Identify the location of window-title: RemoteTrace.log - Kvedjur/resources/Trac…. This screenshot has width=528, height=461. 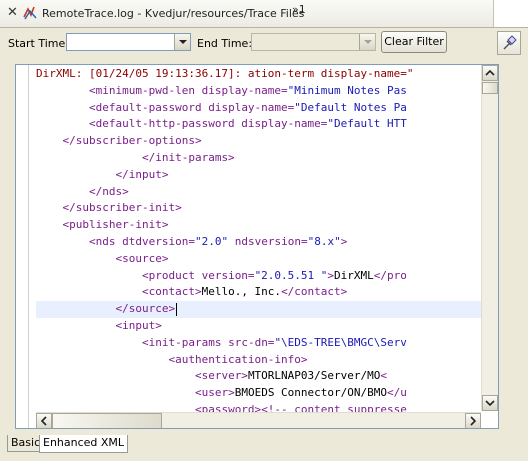
(173, 13).